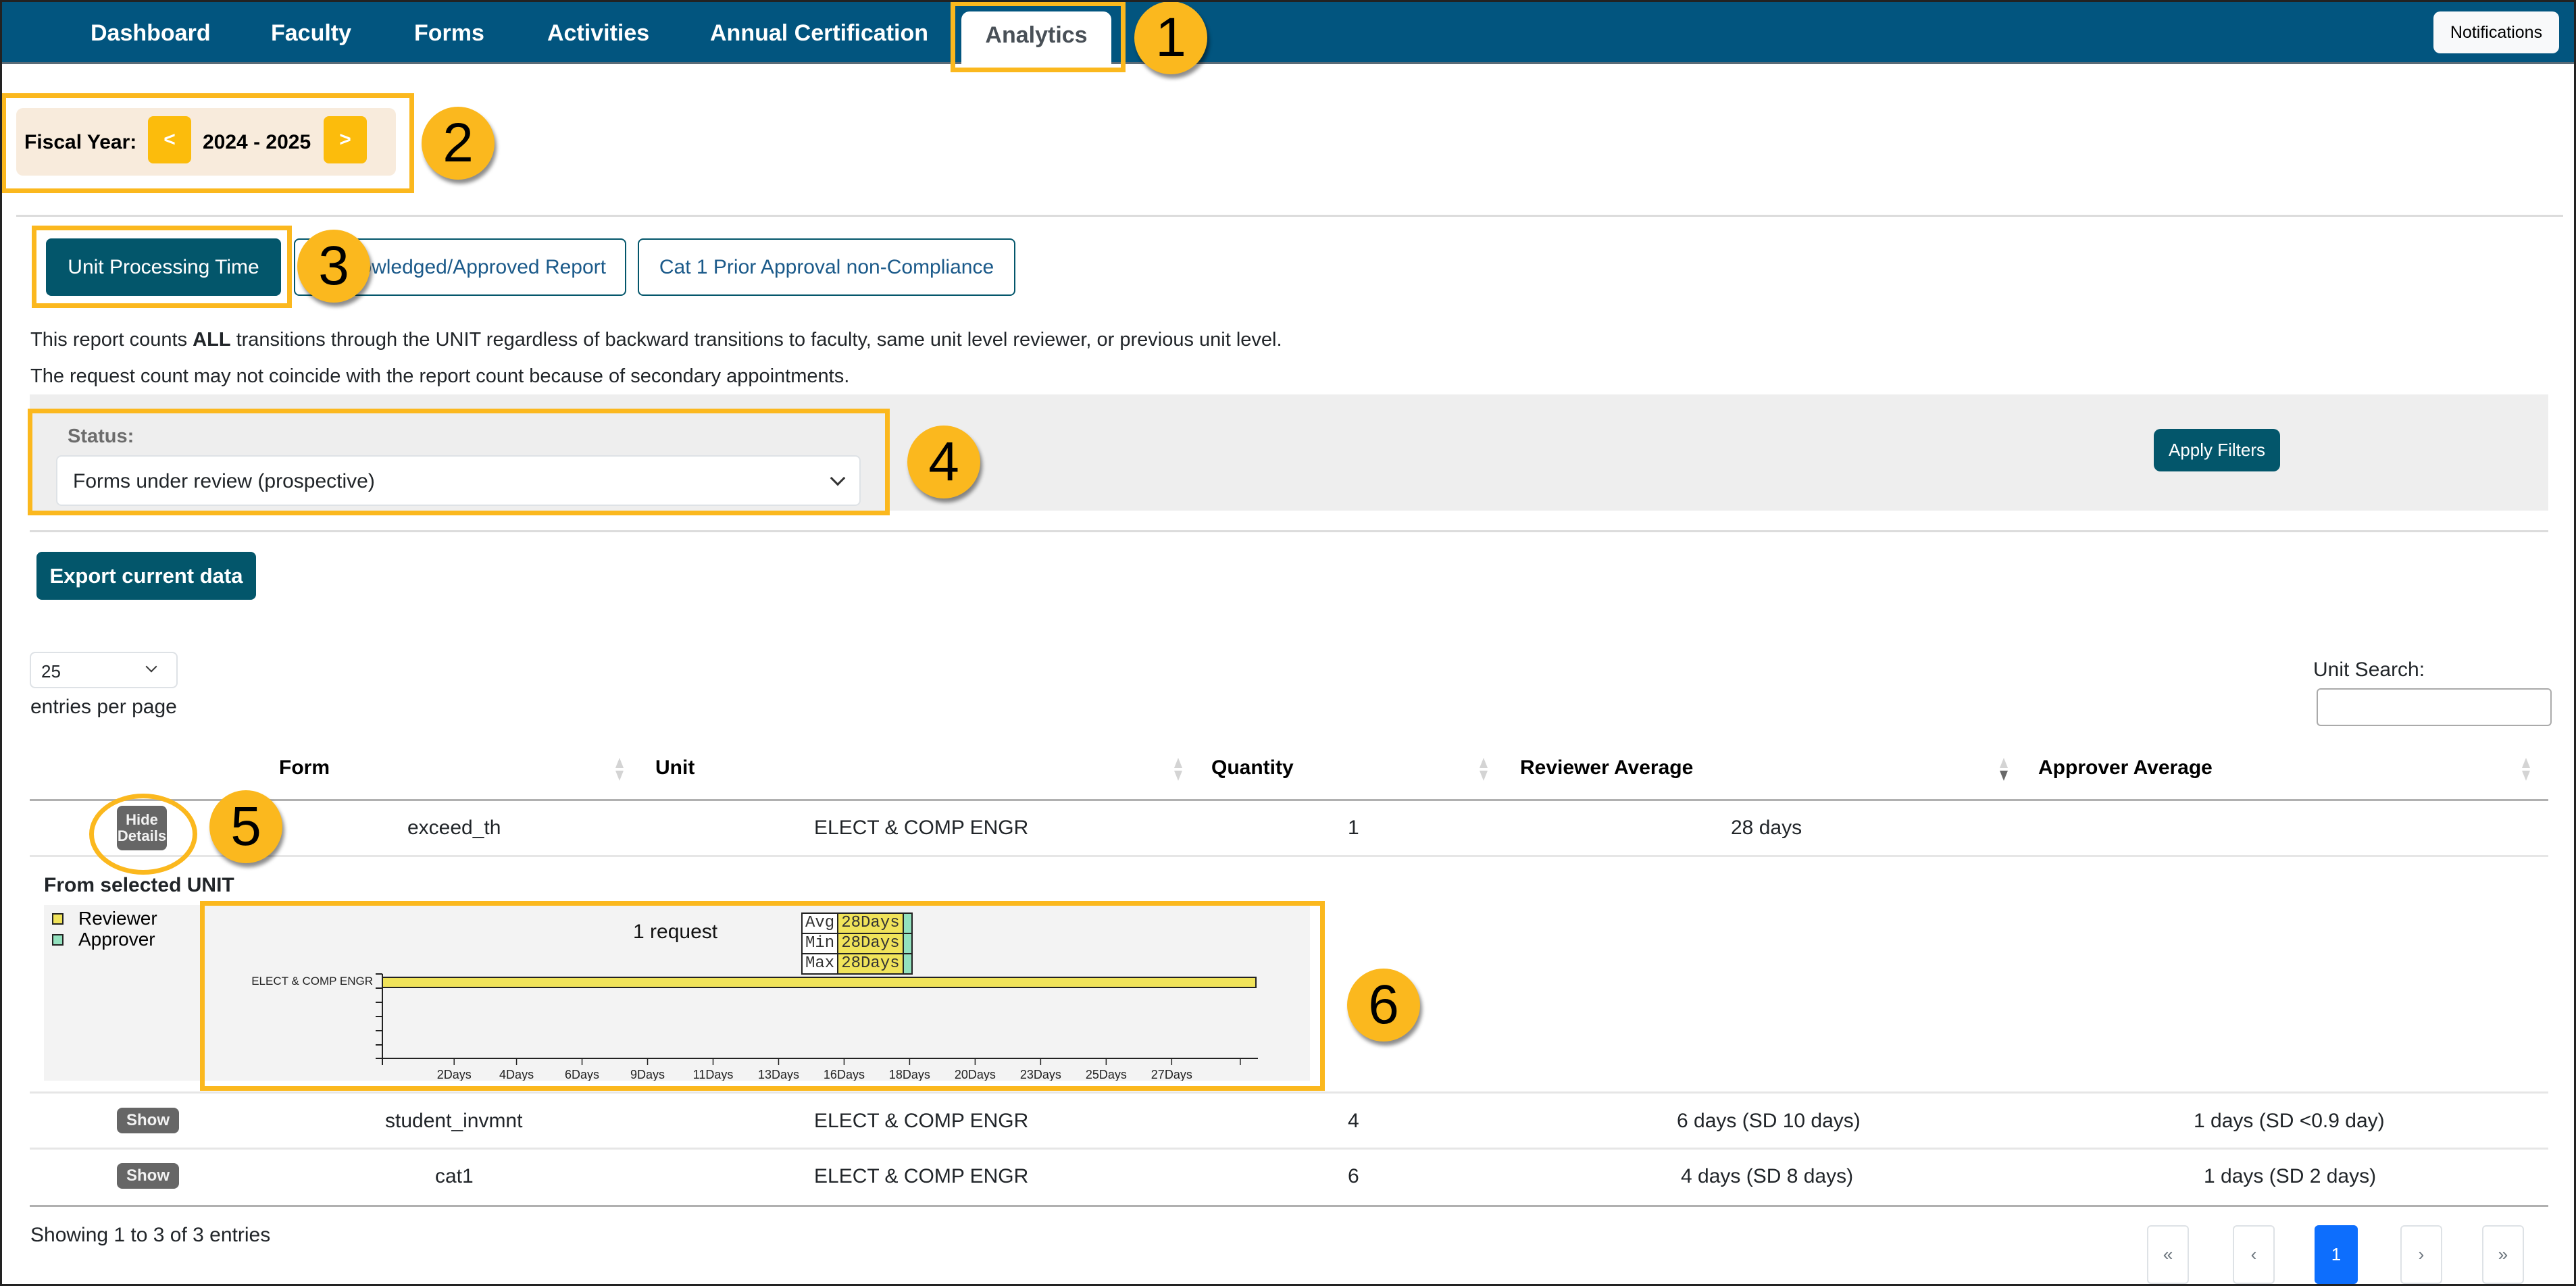 The image size is (2576, 1286). I want to click on legend-swatch-approver, so click(58, 940).